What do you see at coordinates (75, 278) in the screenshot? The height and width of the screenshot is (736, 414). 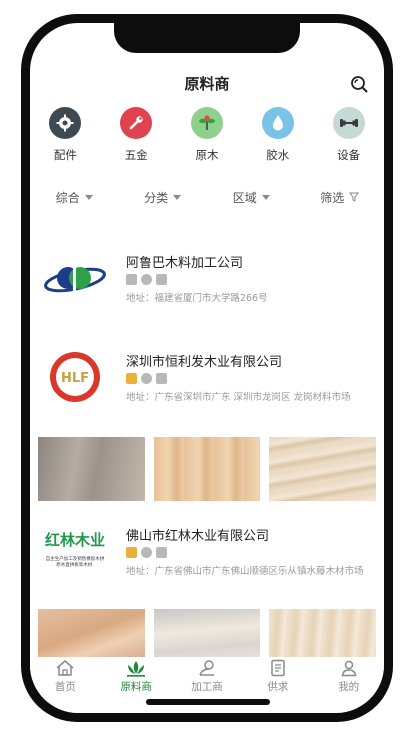 I see `company-logo` at bounding box center [75, 278].